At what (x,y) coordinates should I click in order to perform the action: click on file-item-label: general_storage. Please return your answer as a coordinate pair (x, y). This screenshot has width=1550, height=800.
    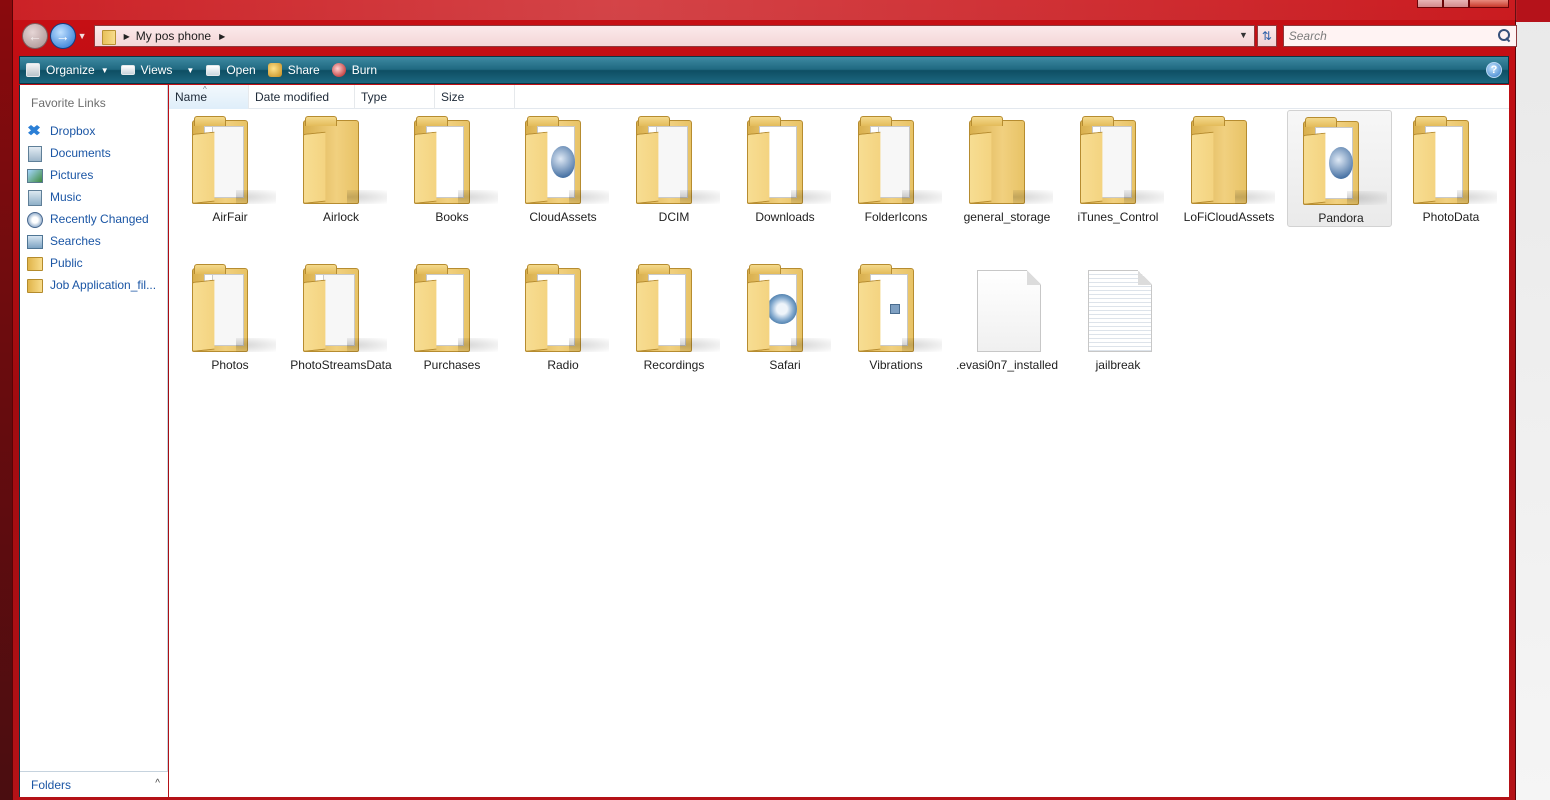
    Looking at the image, I should click on (1007, 217).